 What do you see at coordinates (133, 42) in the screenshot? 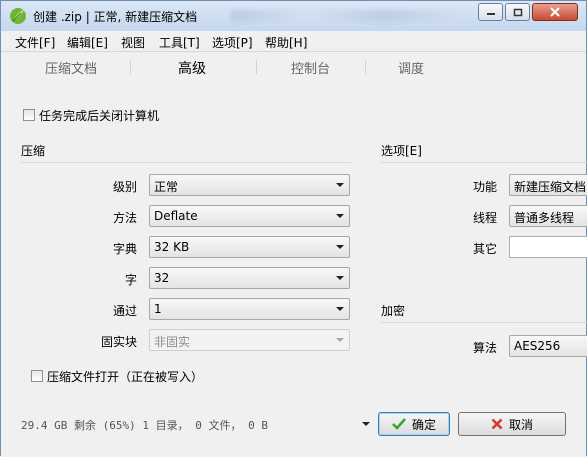
I see `menu-view: 视图` at bounding box center [133, 42].